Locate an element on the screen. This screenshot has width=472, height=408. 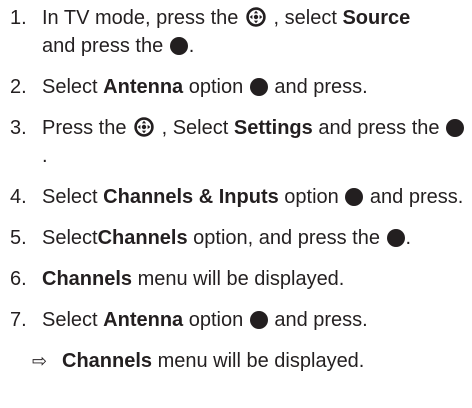
menu-item-name: Source is located at coordinates (376, 18).